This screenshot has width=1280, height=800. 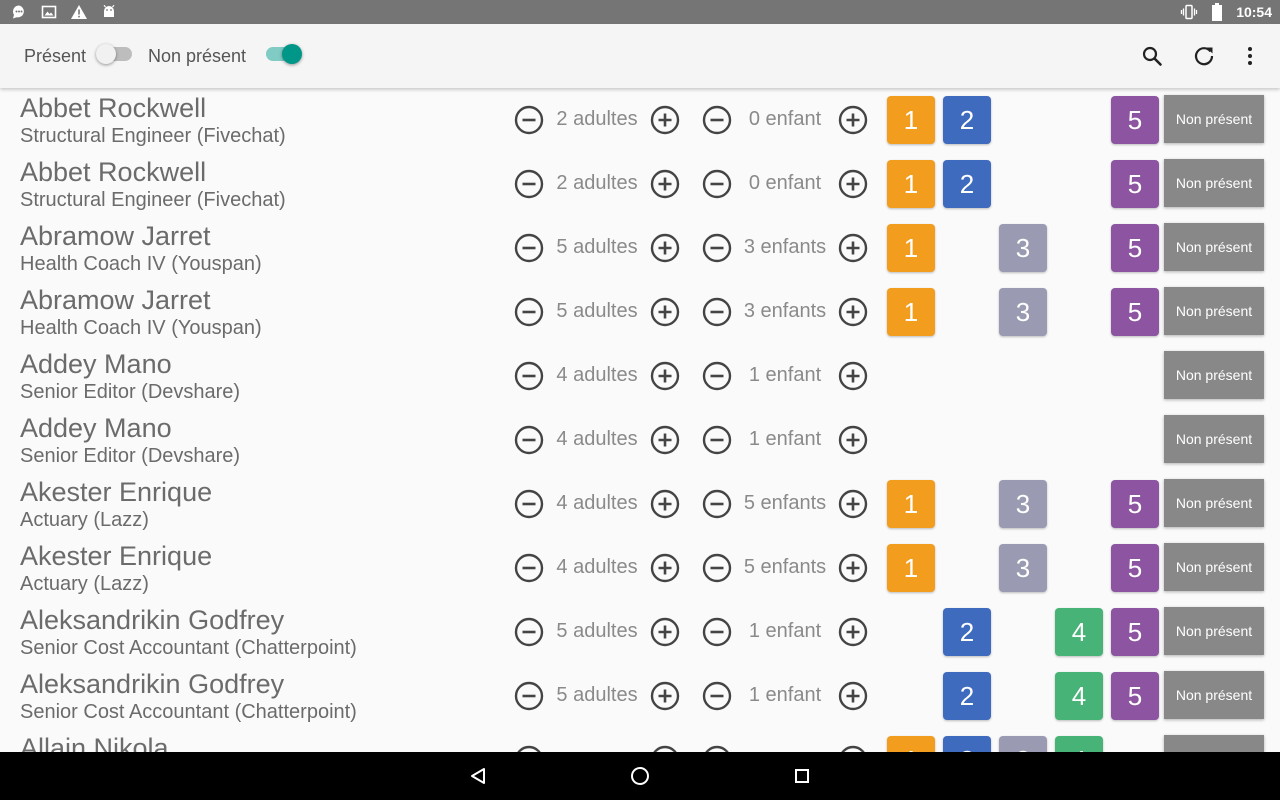 What do you see at coordinates (114, 54) in the screenshot?
I see `present-toggle` at bounding box center [114, 54].